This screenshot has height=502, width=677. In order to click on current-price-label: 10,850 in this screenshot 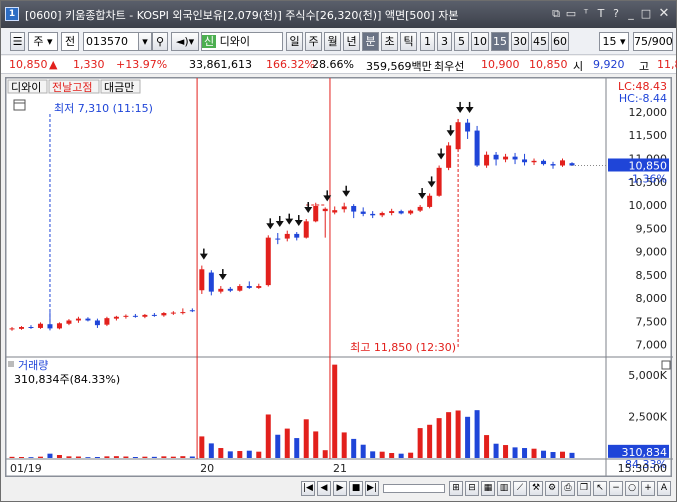, I will do `click(648, 165)`.